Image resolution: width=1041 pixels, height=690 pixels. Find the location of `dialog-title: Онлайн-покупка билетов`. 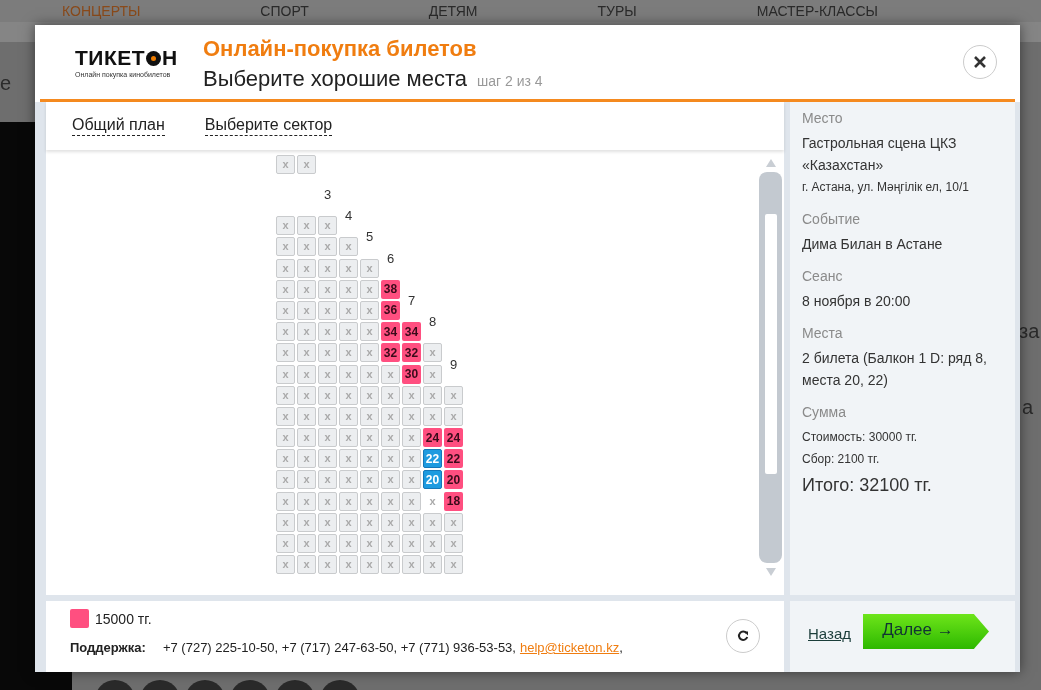

dialog-title: Онлайн-покупка билетов is located at coordinates (340, 49).